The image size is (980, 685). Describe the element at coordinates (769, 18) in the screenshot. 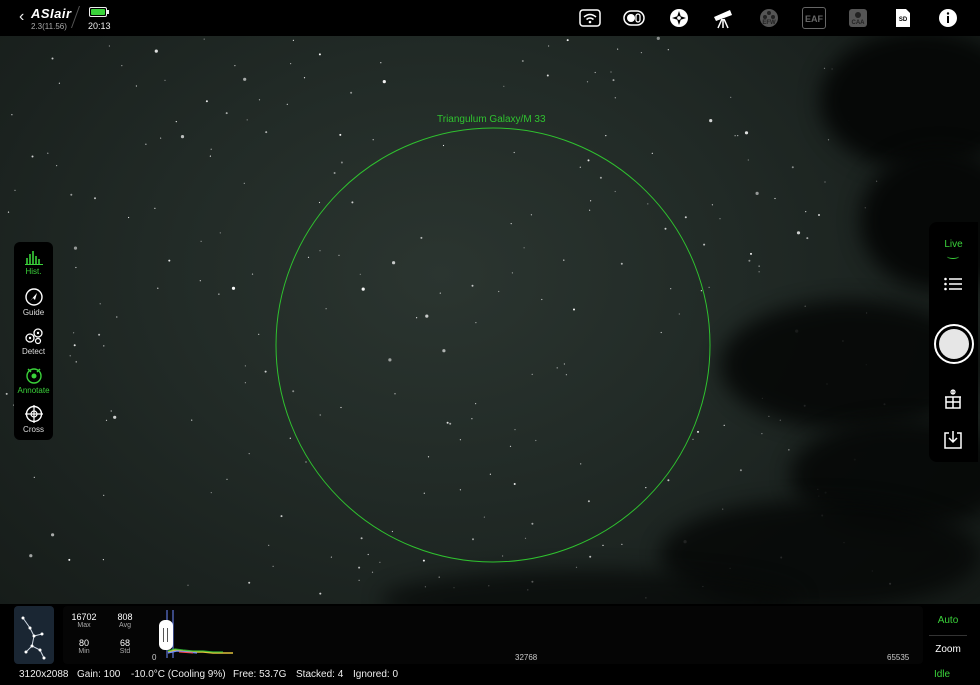

I see `efw-icon: EFW` at that location.